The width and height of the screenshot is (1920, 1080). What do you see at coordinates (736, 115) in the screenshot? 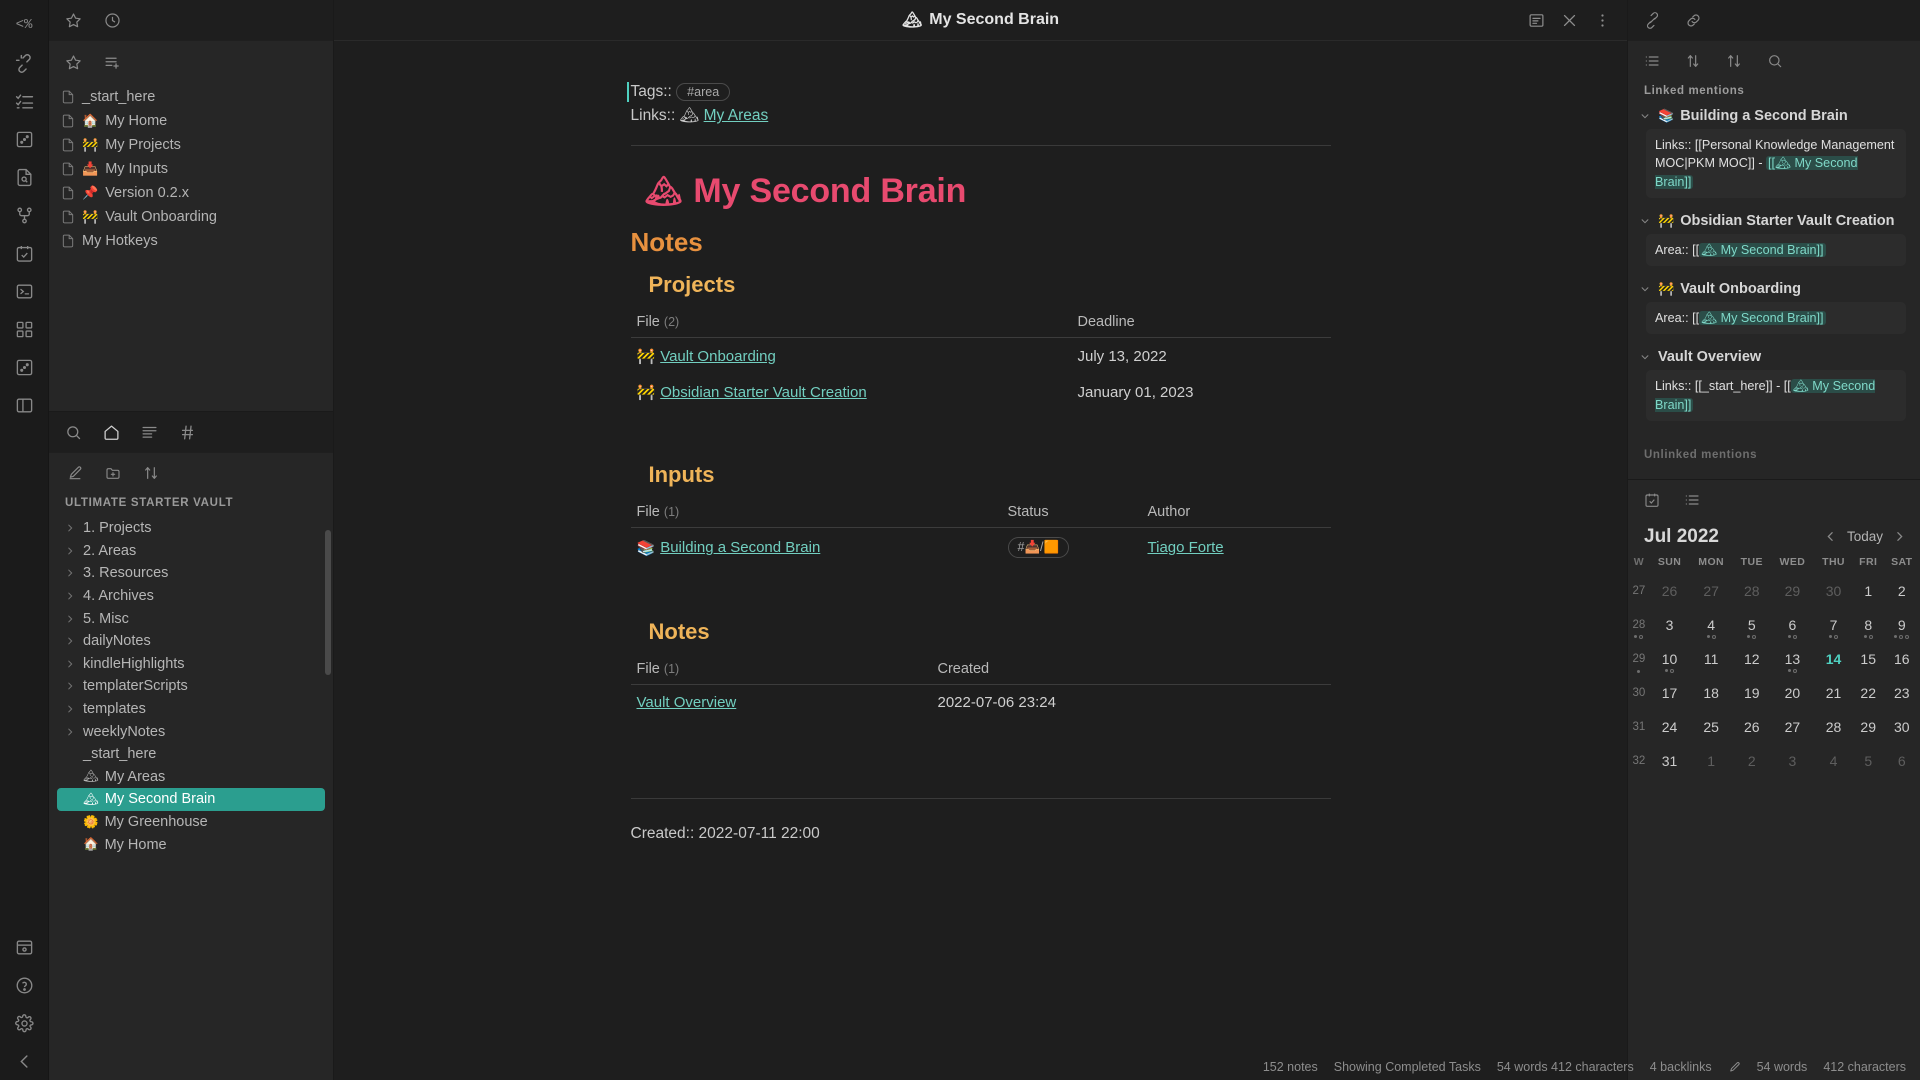
I see `internal-link-my-areas: My Areas` at bounding box center [736, 115].